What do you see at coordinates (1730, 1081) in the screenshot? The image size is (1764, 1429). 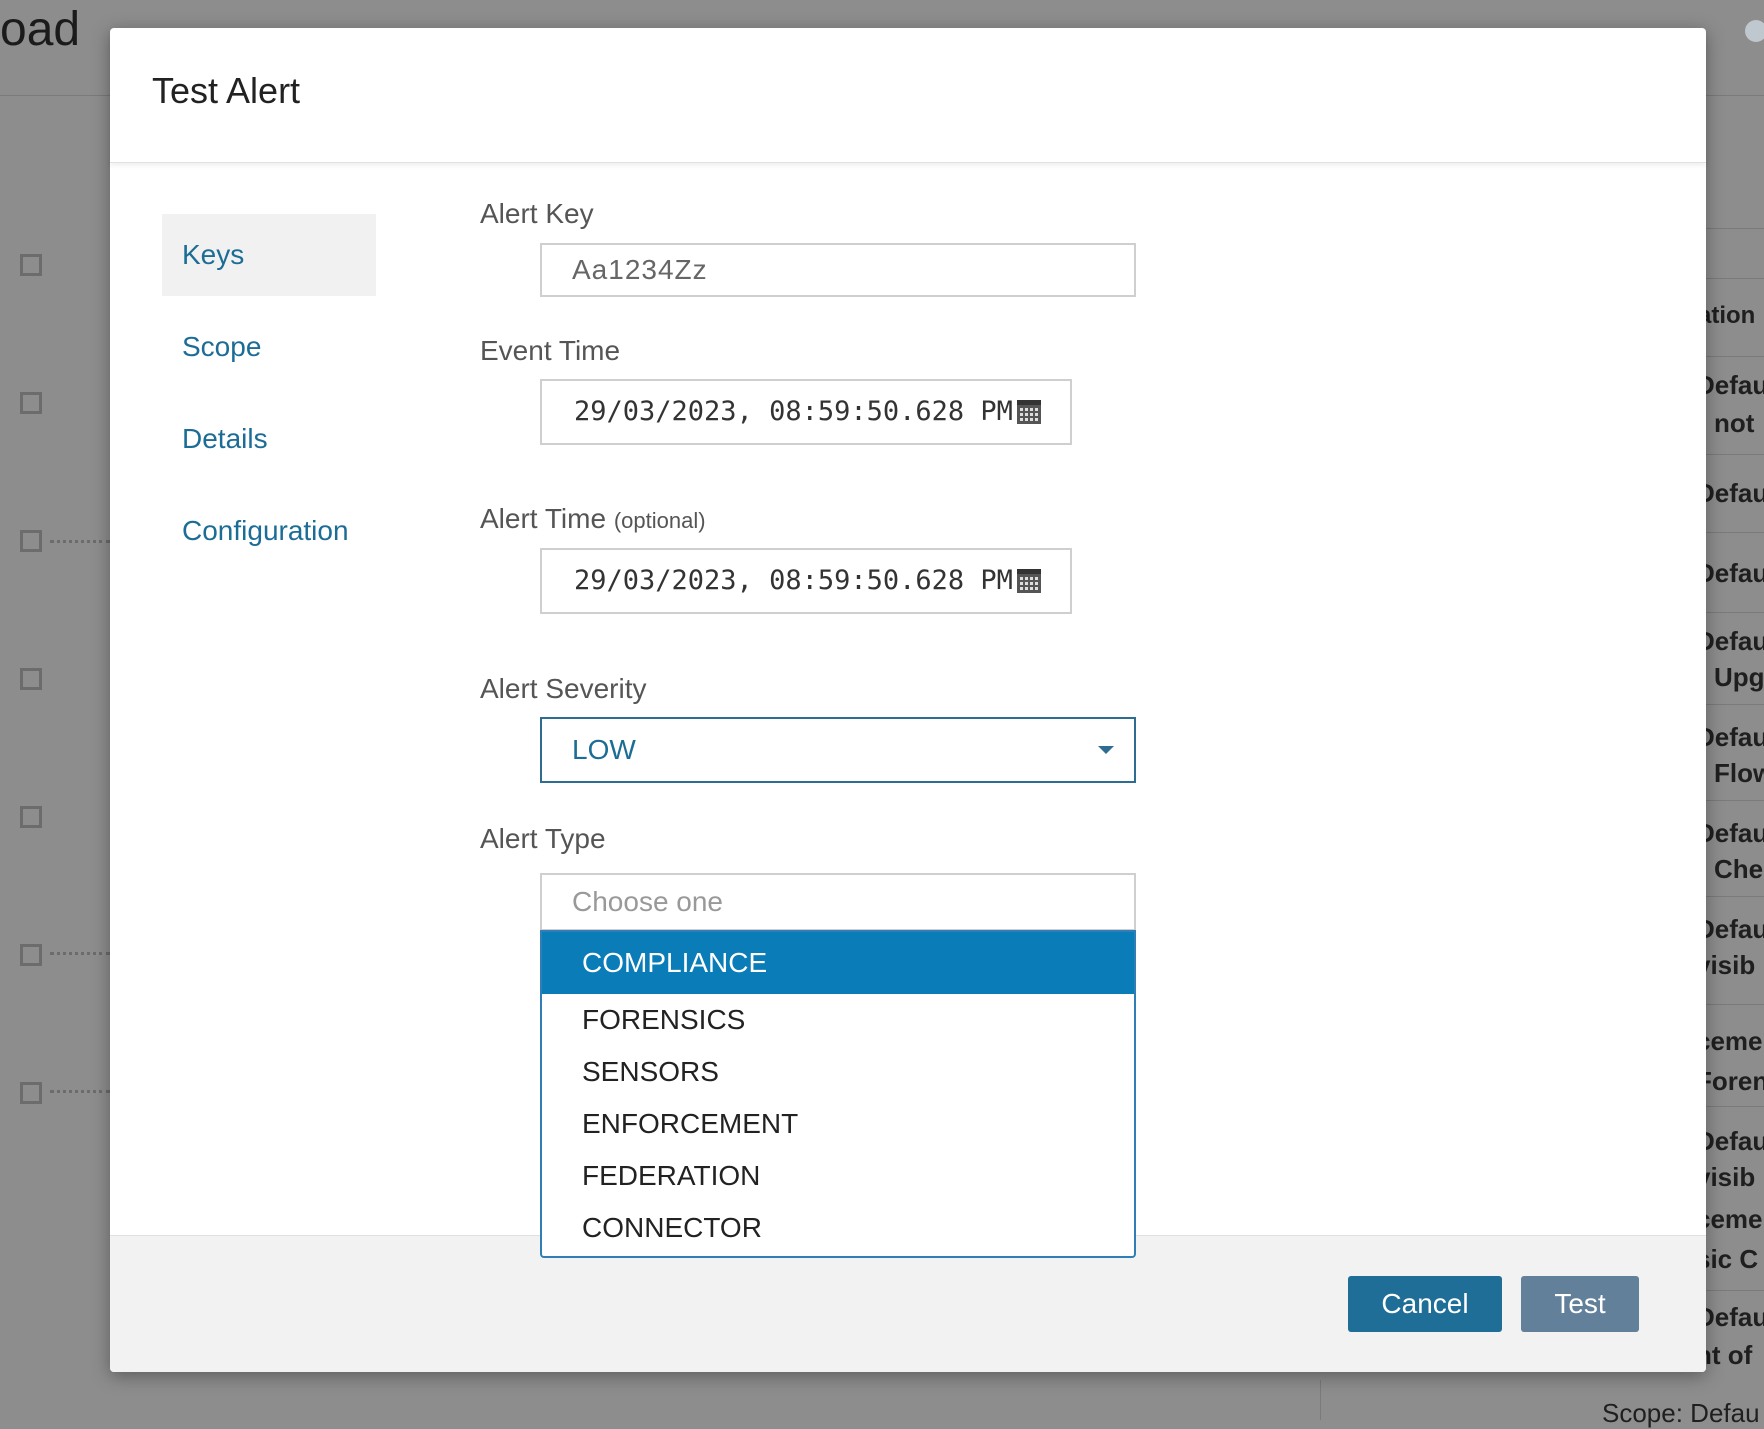 I see `background-cell: Foren` at bounding box center [1730, 1081].